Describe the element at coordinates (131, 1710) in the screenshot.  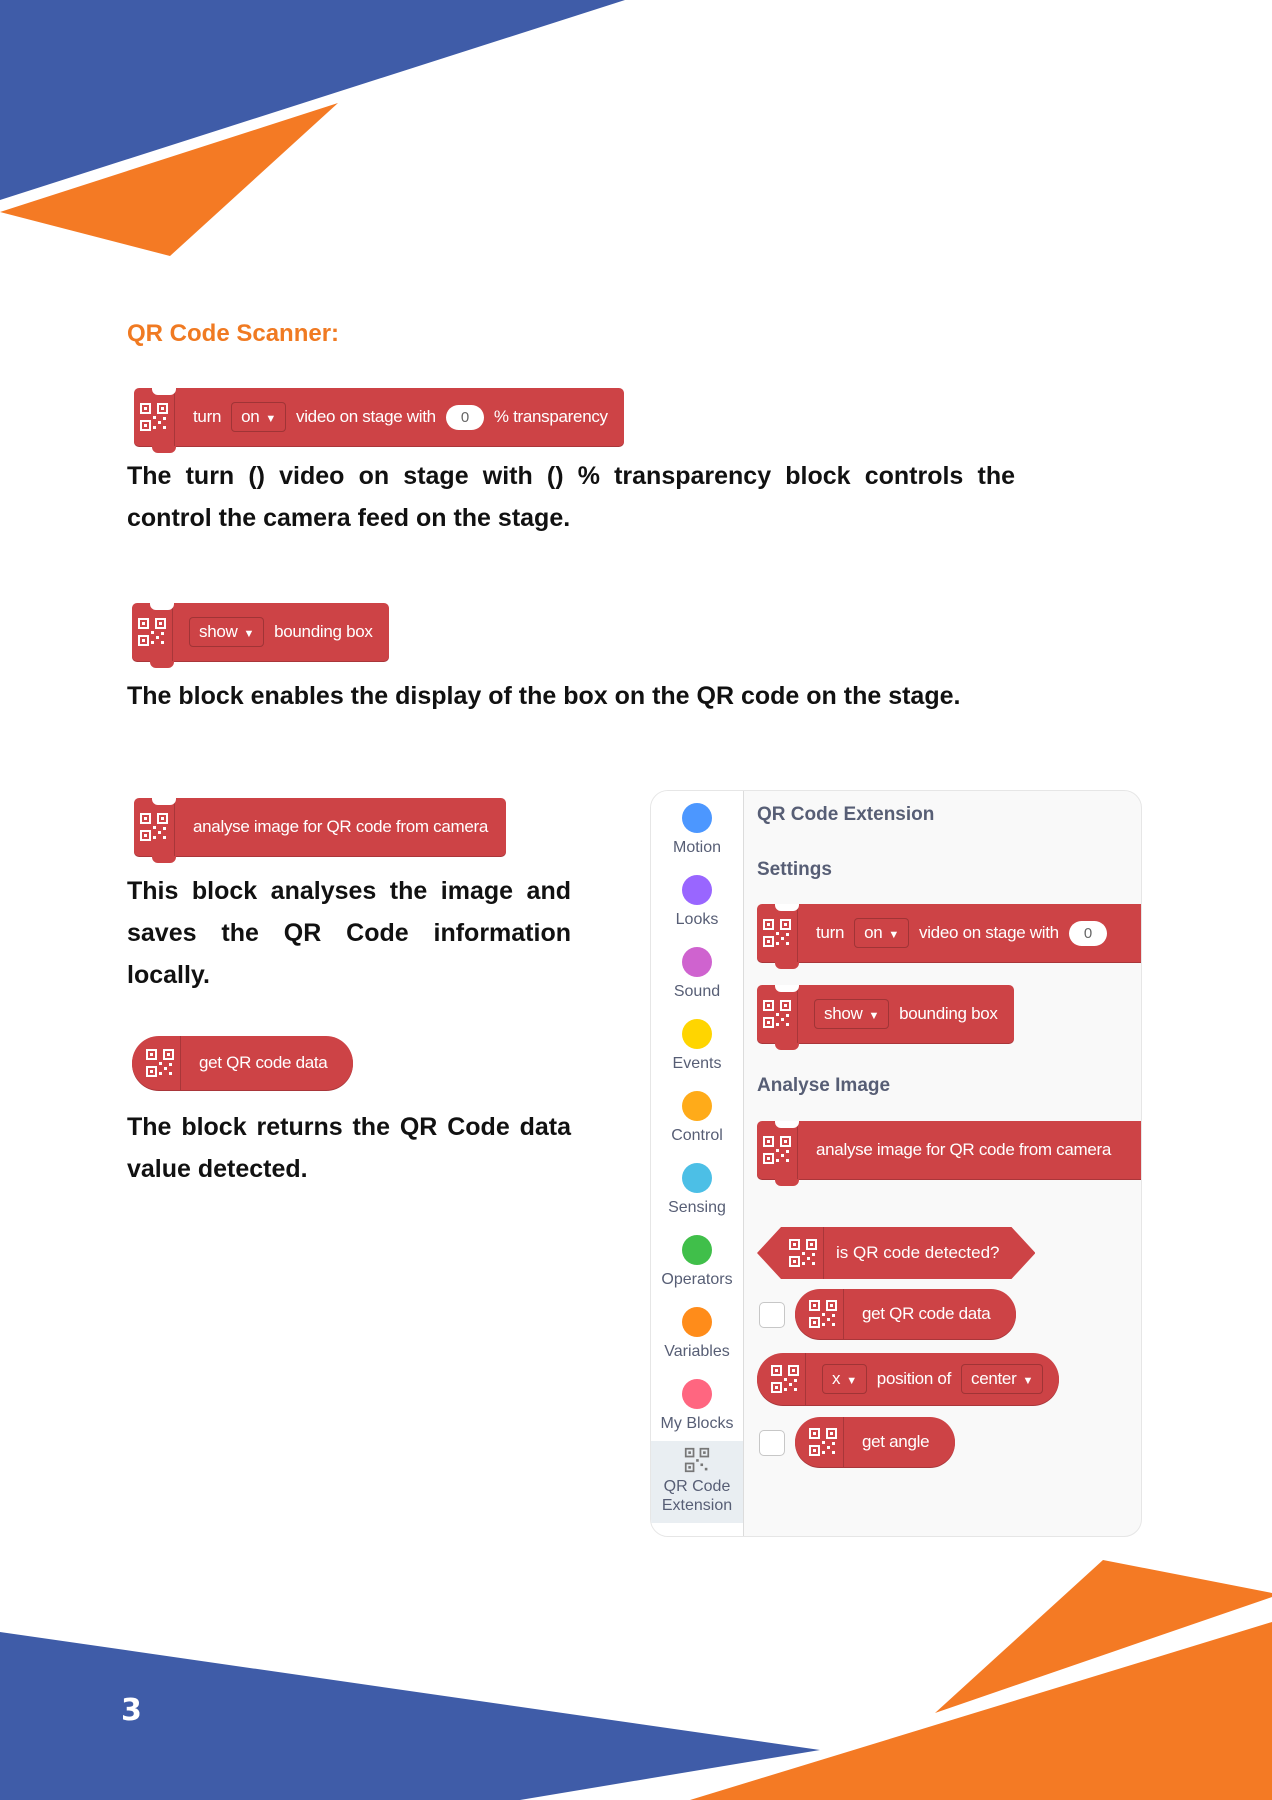
I see `page-number: 3` at that location.